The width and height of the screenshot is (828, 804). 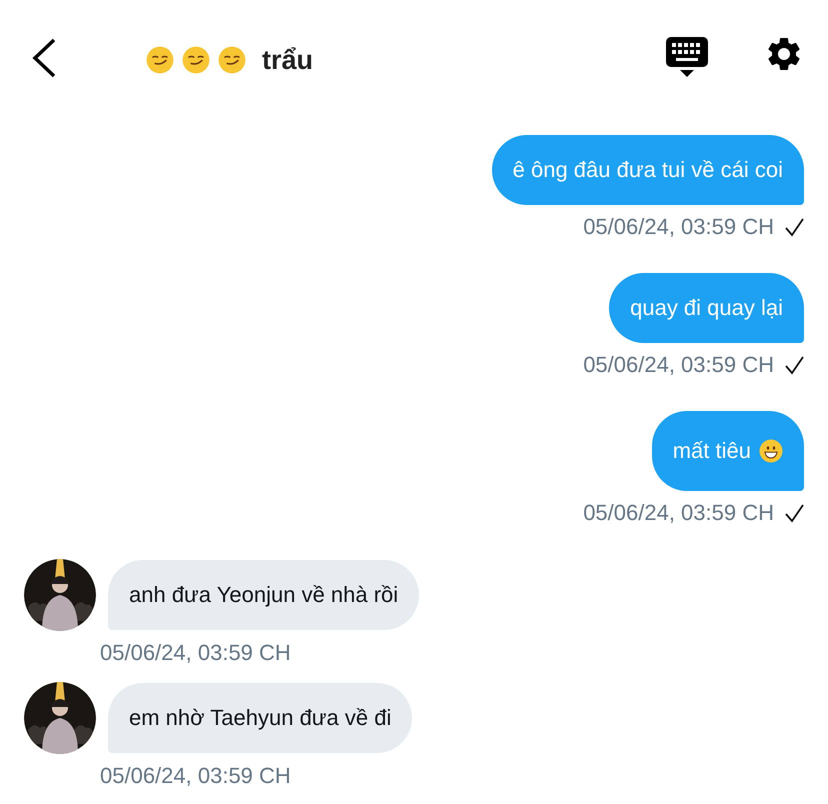 What do you see at coordinates (288, 60) in the screenshot?
I see `chat-title: trẩu` at bounding box center [288, 60].